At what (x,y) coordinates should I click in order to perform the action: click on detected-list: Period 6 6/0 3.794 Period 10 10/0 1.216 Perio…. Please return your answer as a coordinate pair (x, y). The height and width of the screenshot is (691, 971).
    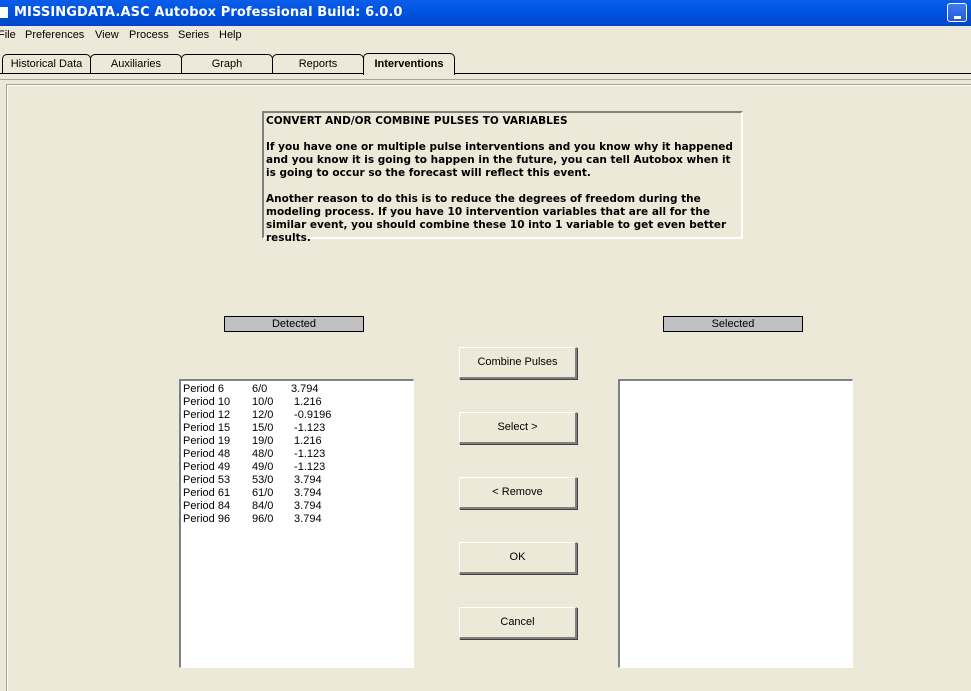
    Looking at the image, I should click on (296, 523).